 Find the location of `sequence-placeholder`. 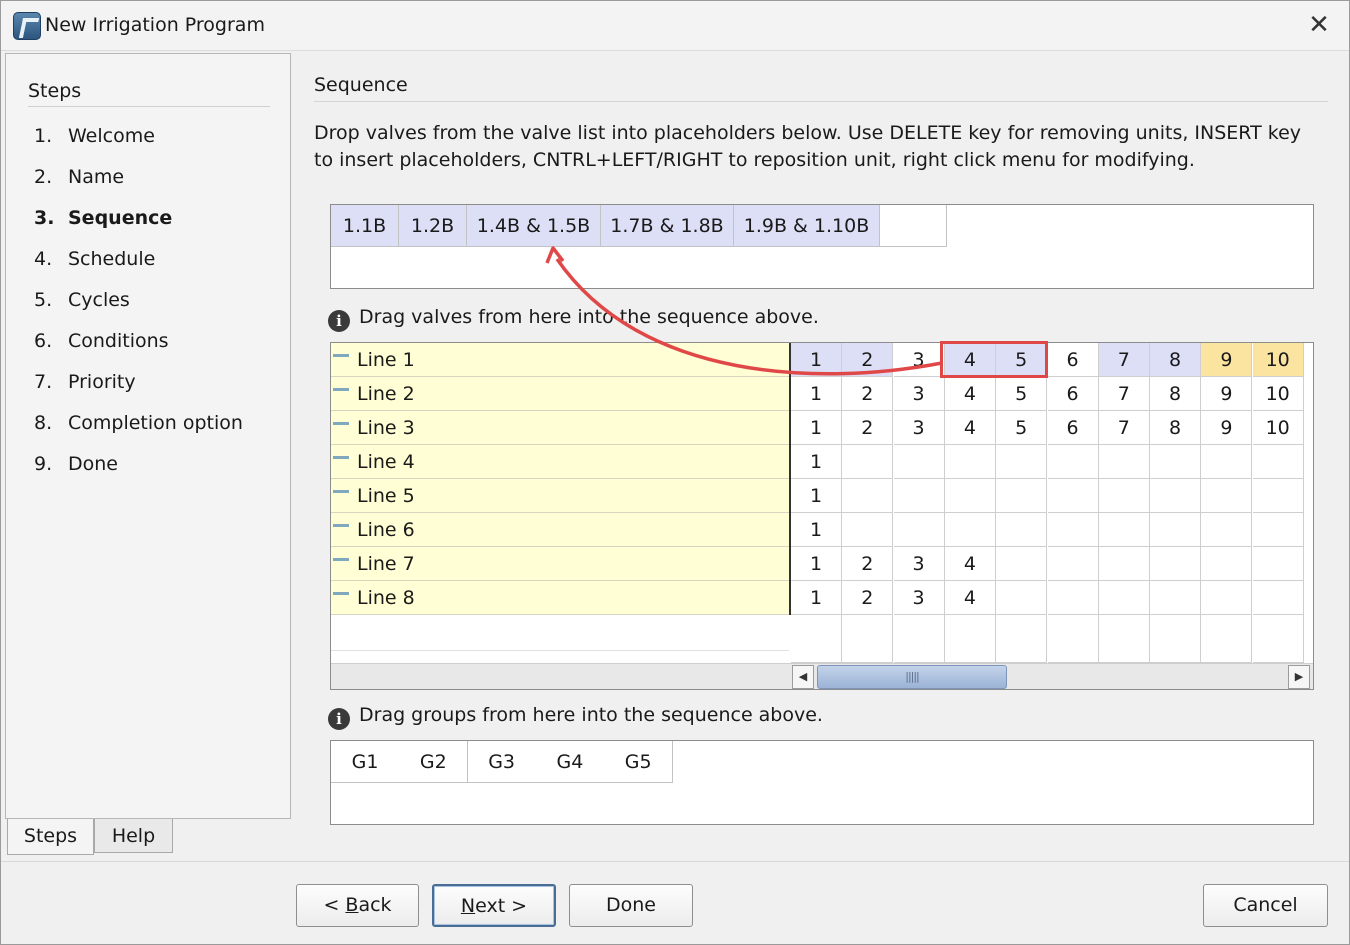

sequence-placeholder is located at coordinates (913, 226).